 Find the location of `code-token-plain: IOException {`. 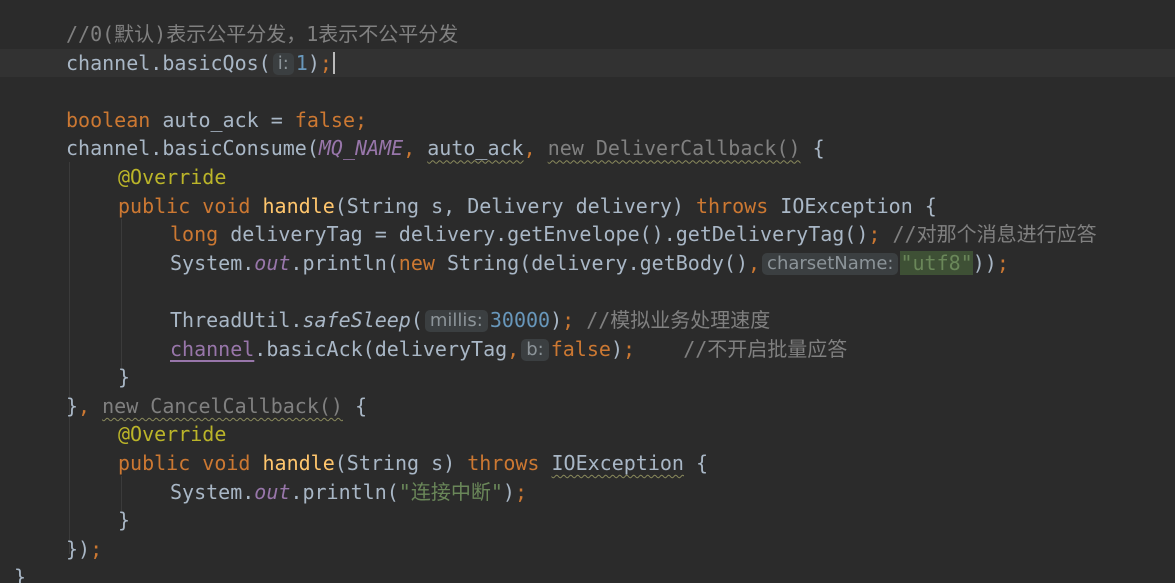

code-token-plain: IOException { is located at coordinates (858, 205).